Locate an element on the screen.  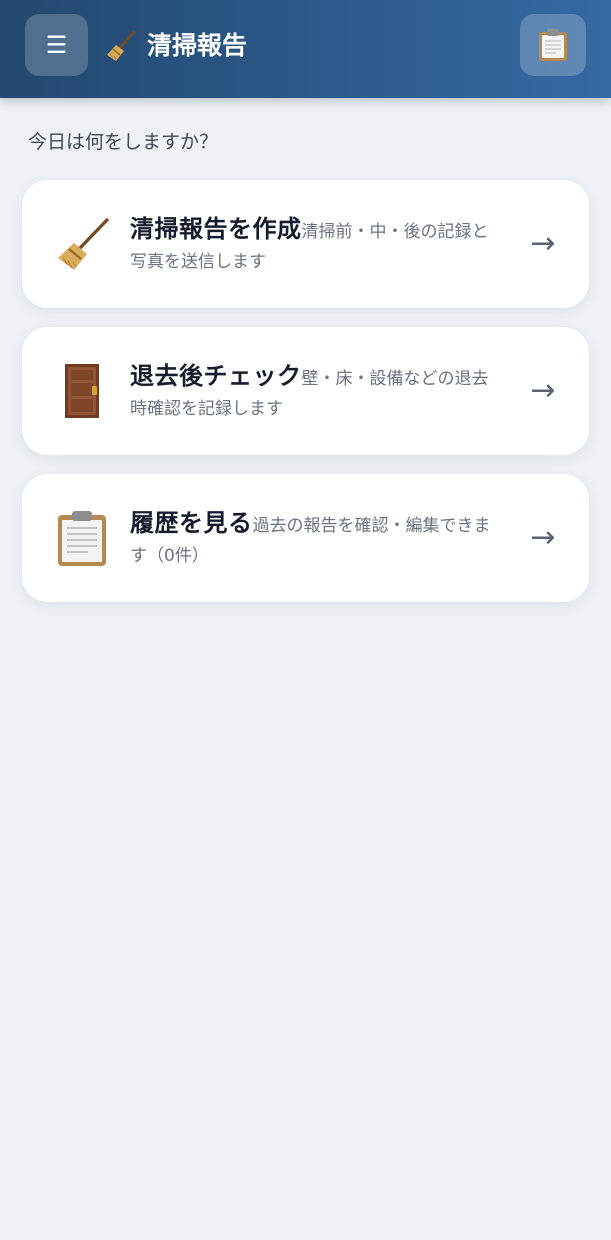
card-title: 退去後チェック is located at coordinates (216, 376).